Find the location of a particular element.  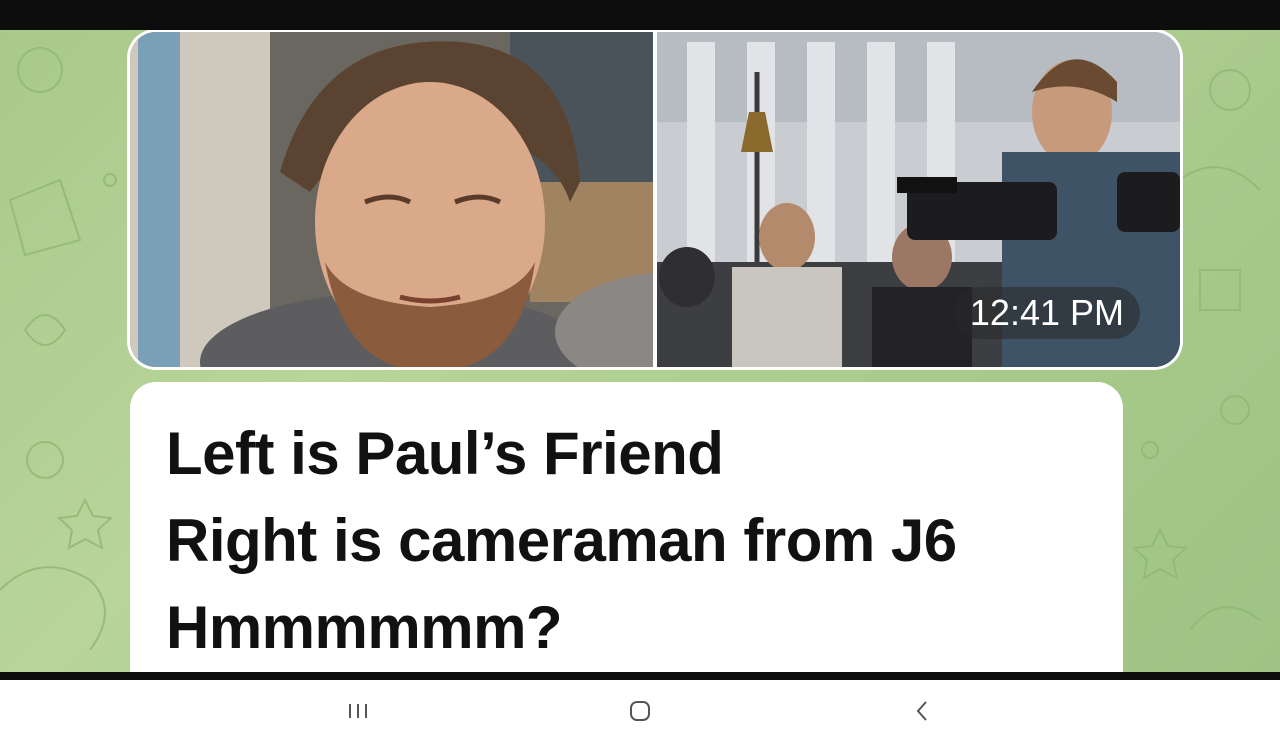

recents-icon is located at coordinates (358, 711).